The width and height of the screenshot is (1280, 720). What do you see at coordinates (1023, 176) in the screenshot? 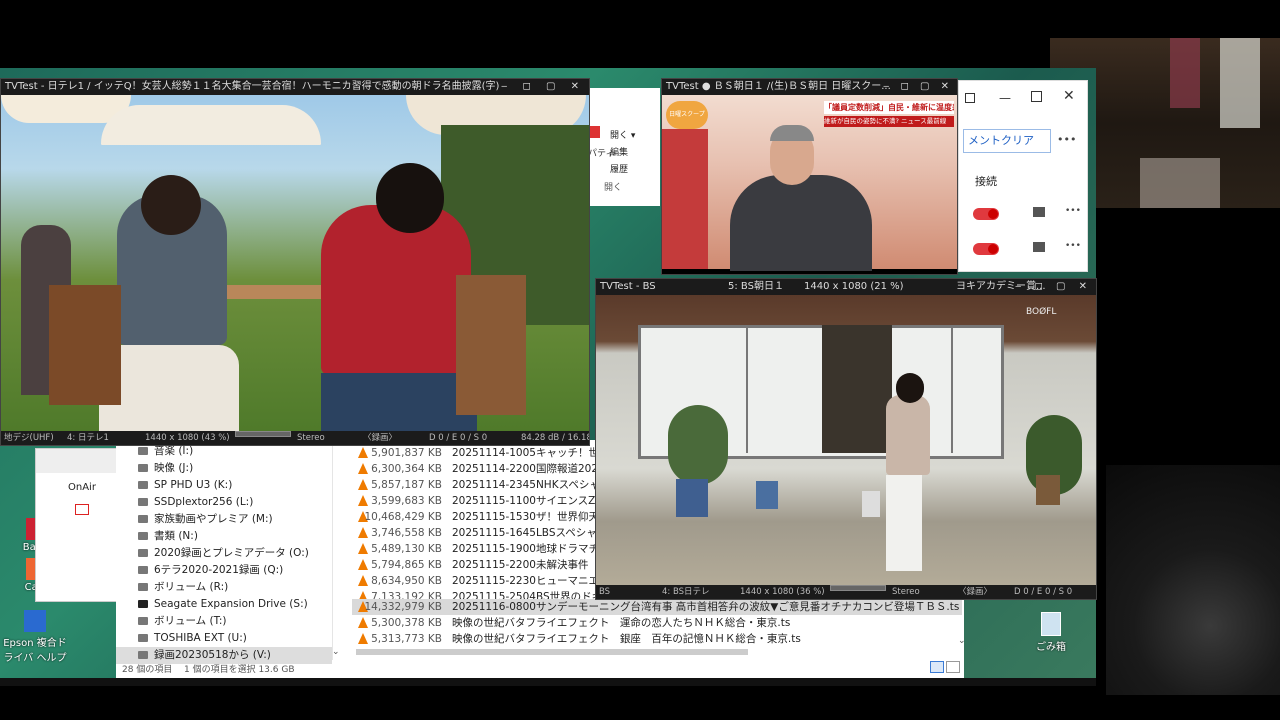
I see `settings-panel: — ✕ メントクリア ••• 接続 ••• •••` at bounding box center [1023, 176].